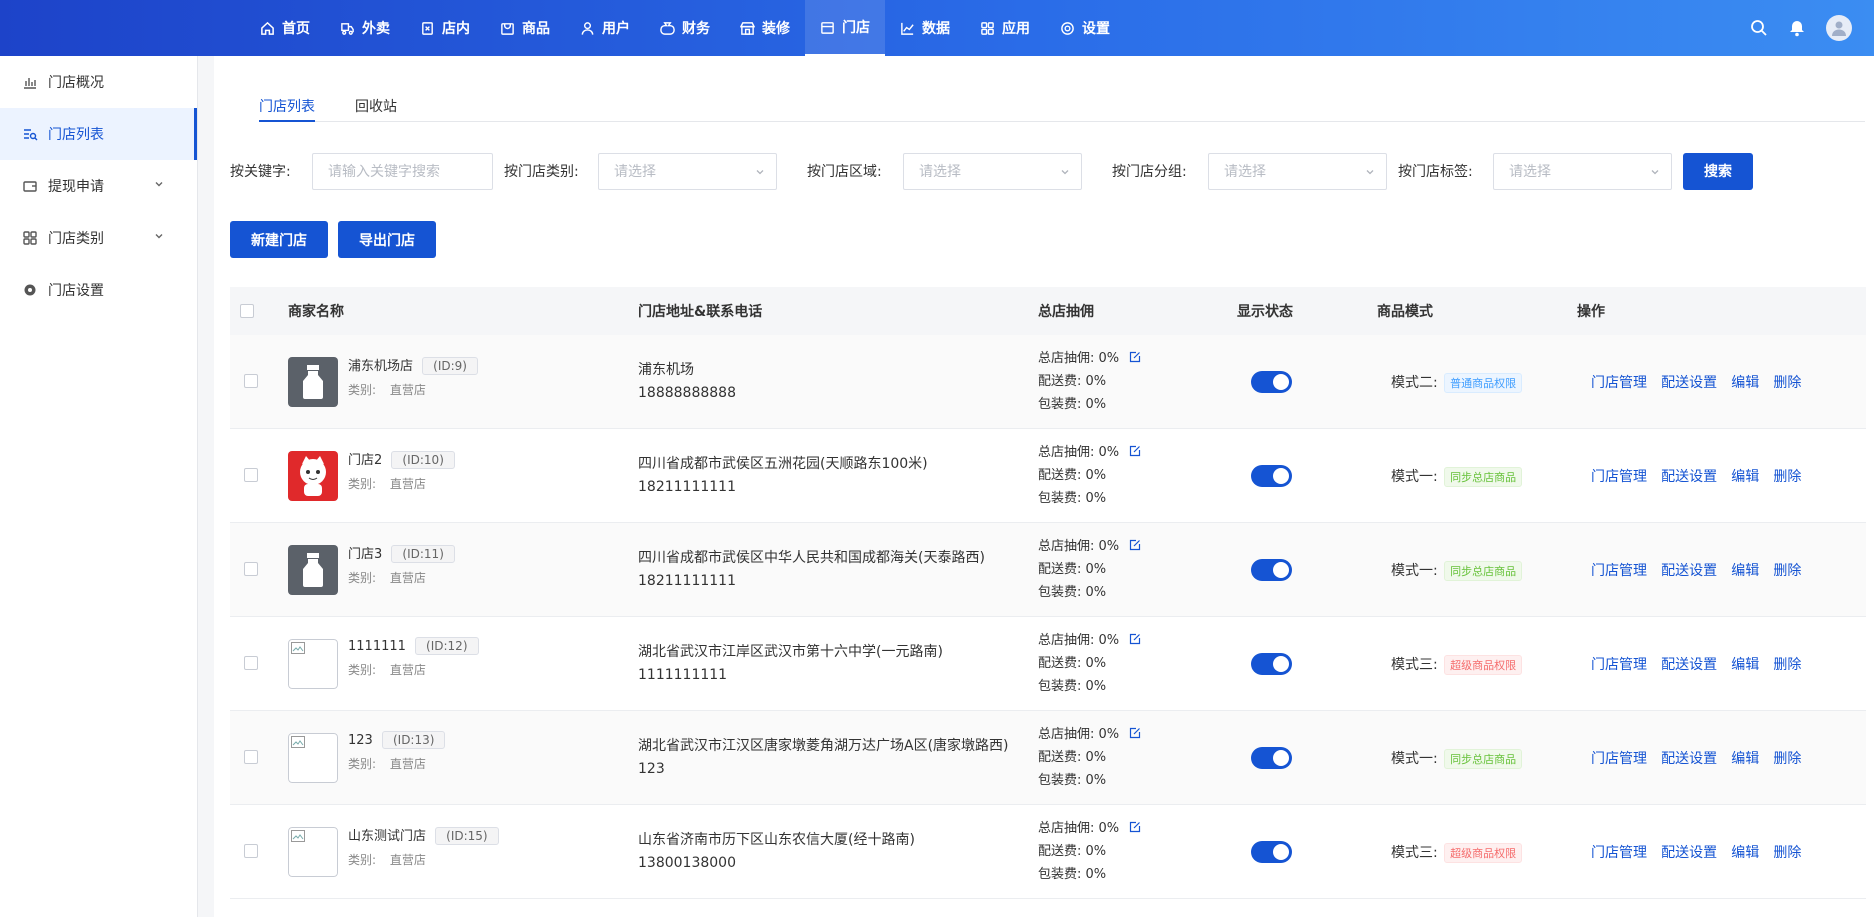 This screenshot has width=1874, height=917. I want to click on store-phone: 18211111111, so click(687, 581).